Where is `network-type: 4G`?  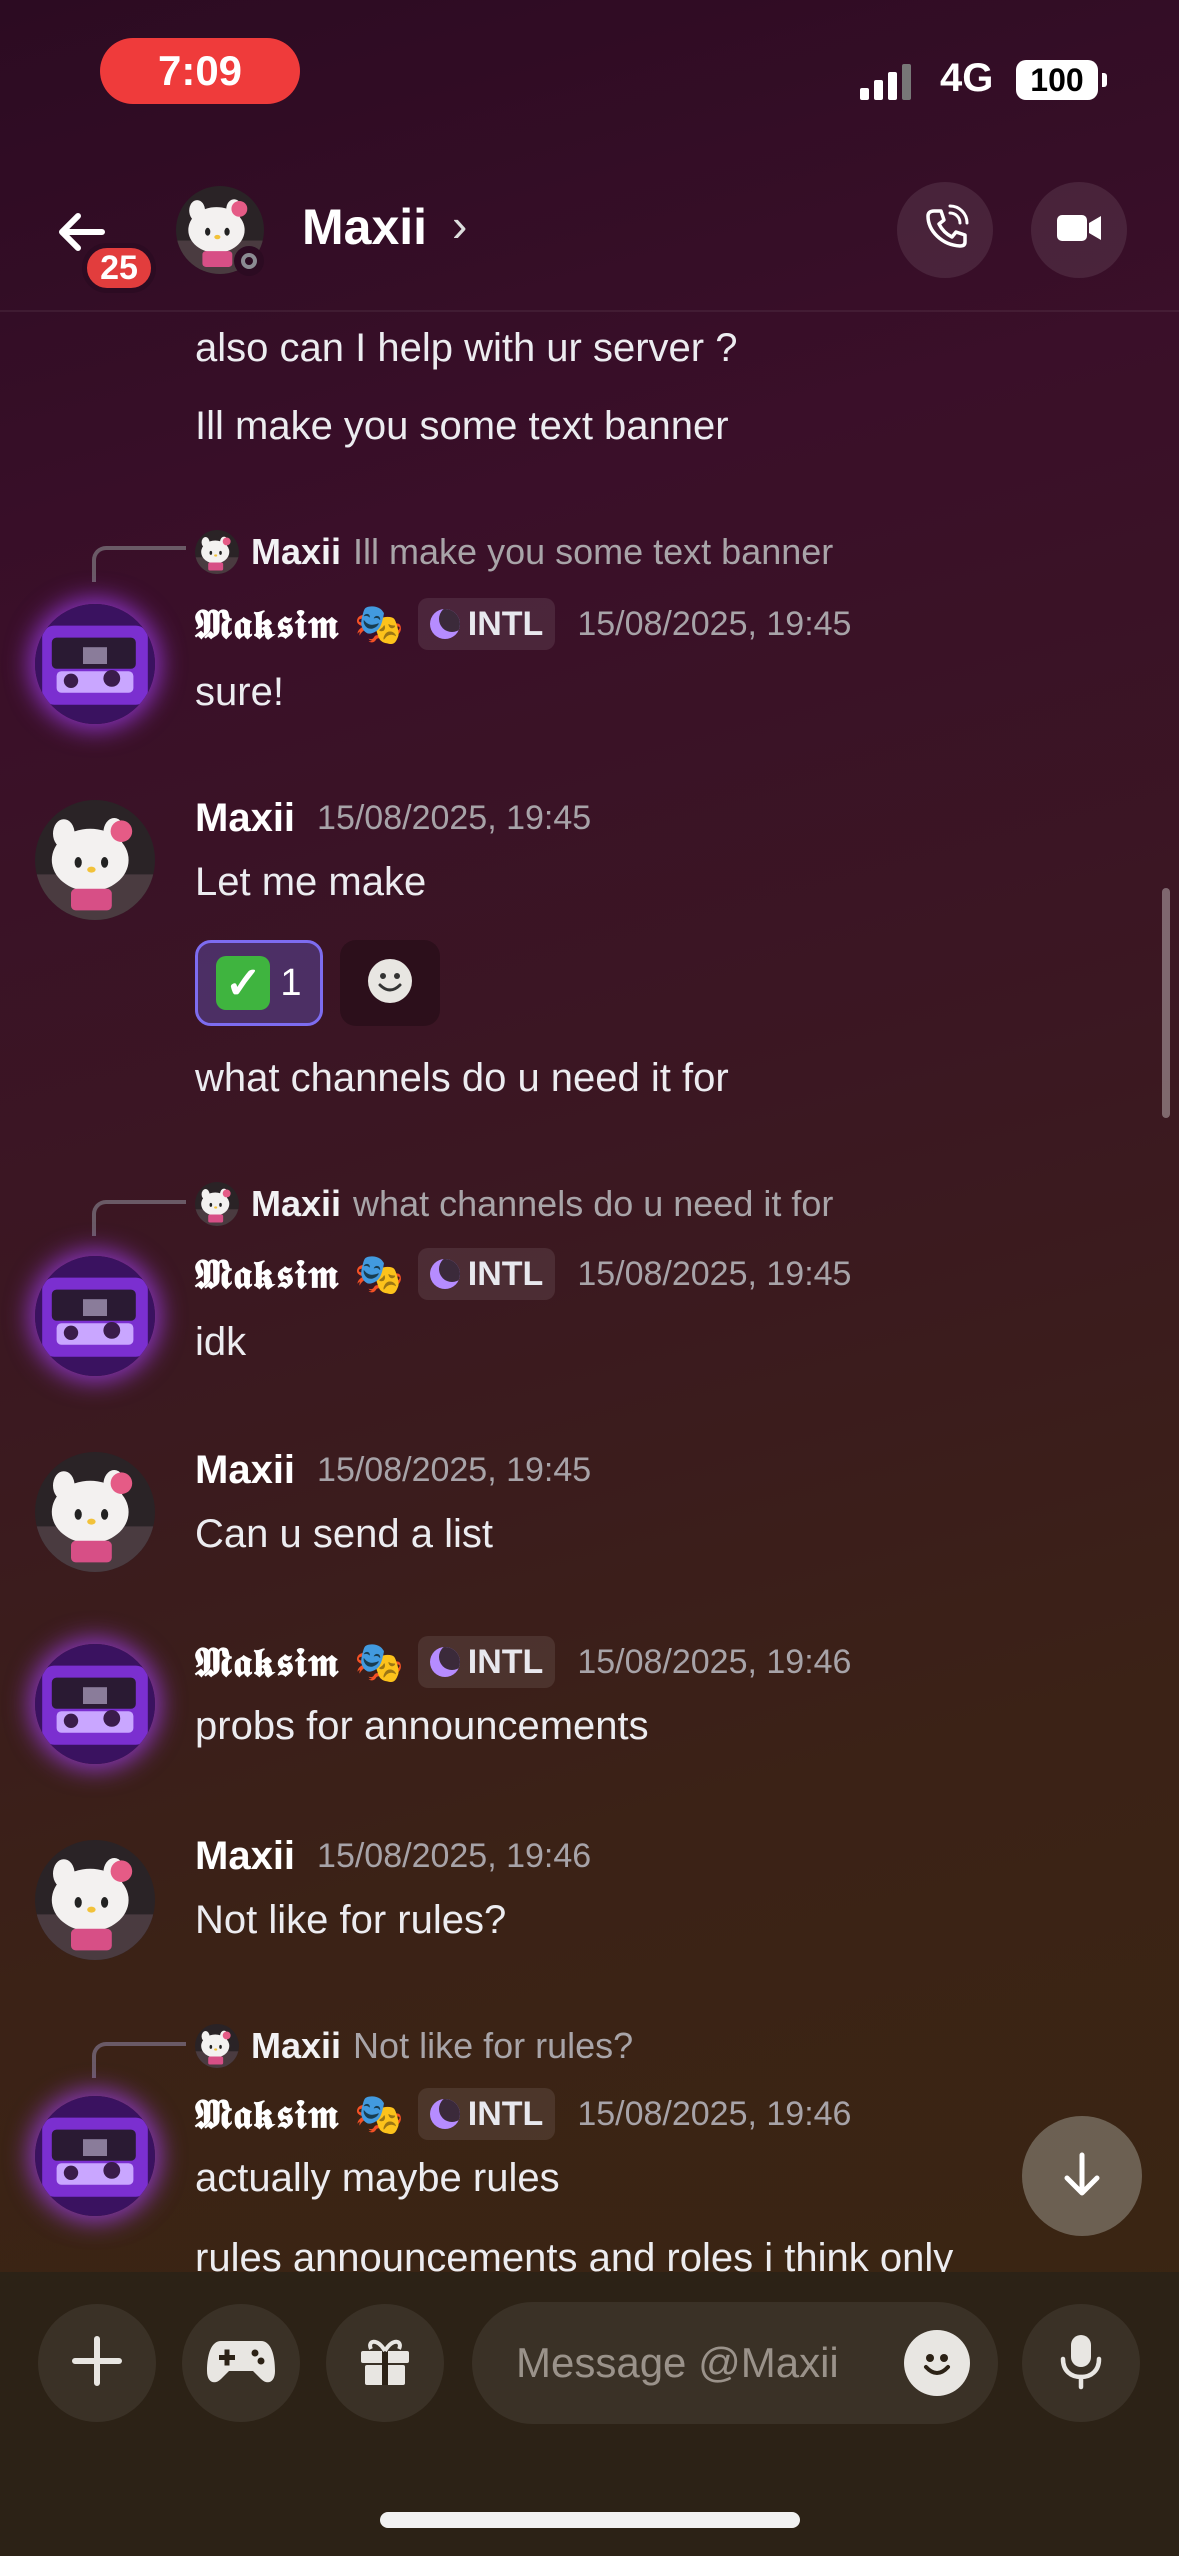
network-type: 4G is located at coordinates (967, 78).